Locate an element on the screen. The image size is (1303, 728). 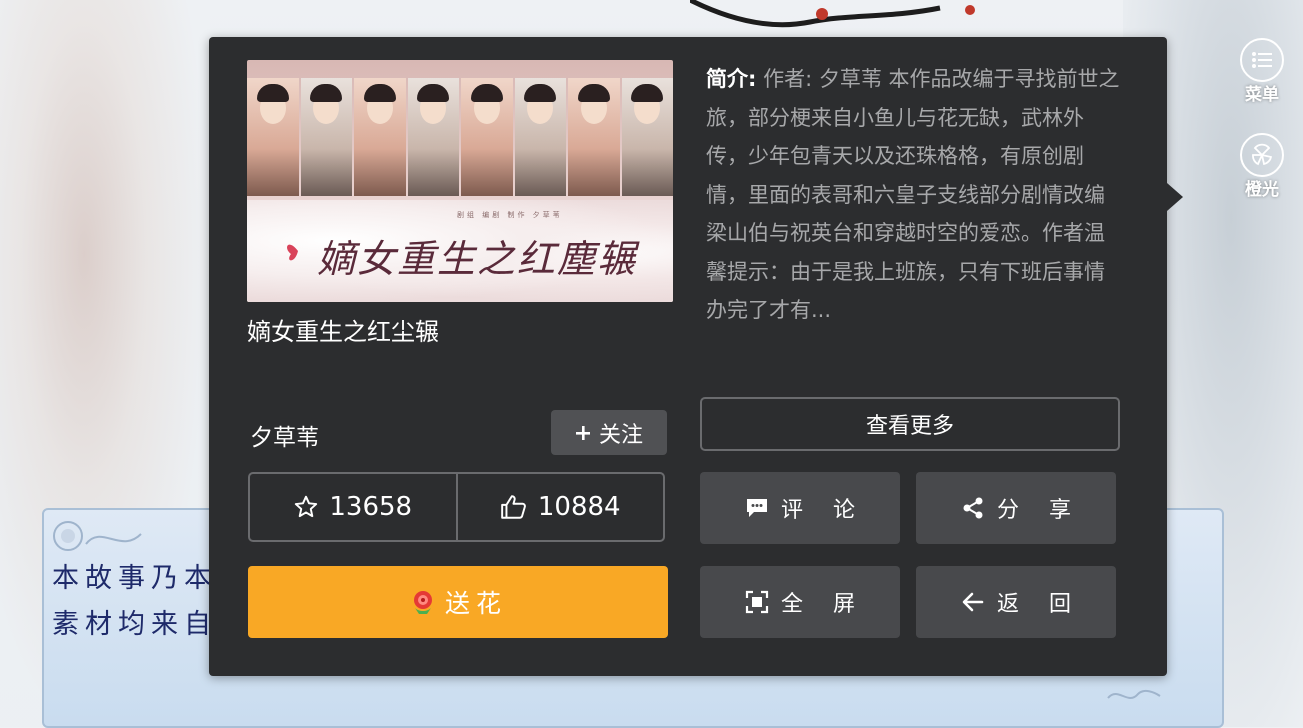
menu-button: 菜单 is located at coordinates (1262, 71).